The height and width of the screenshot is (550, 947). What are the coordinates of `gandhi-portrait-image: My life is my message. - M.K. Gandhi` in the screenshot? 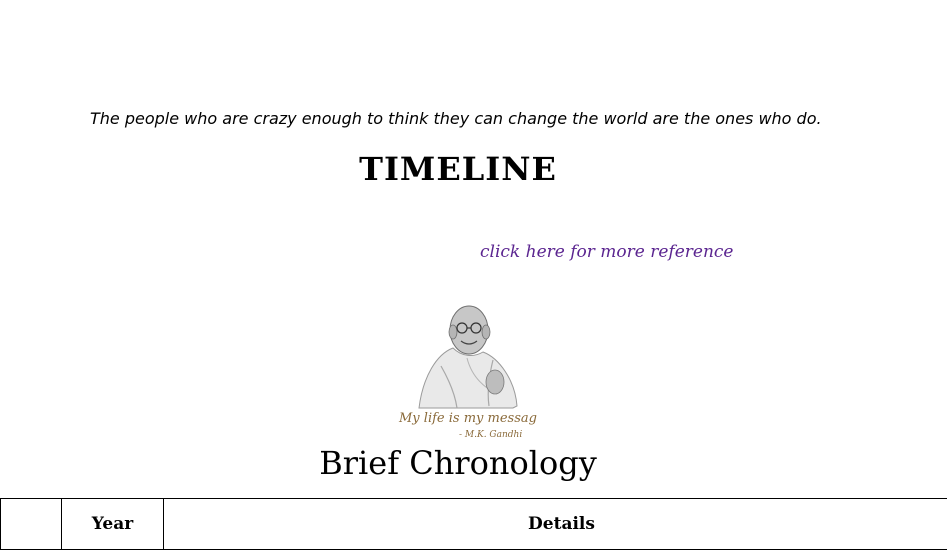 It's located at (473, 368).